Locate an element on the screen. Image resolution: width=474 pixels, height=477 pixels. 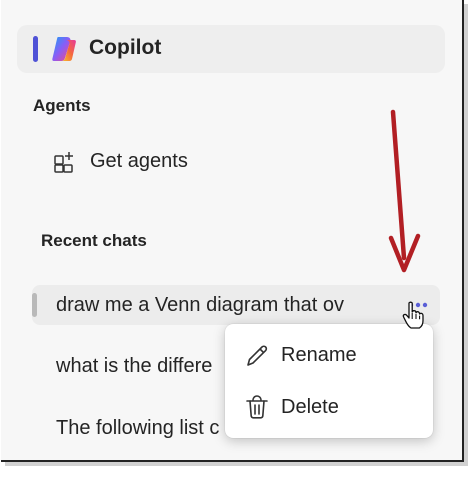
agents-heading: Agents is located at coordinates (62, 105).